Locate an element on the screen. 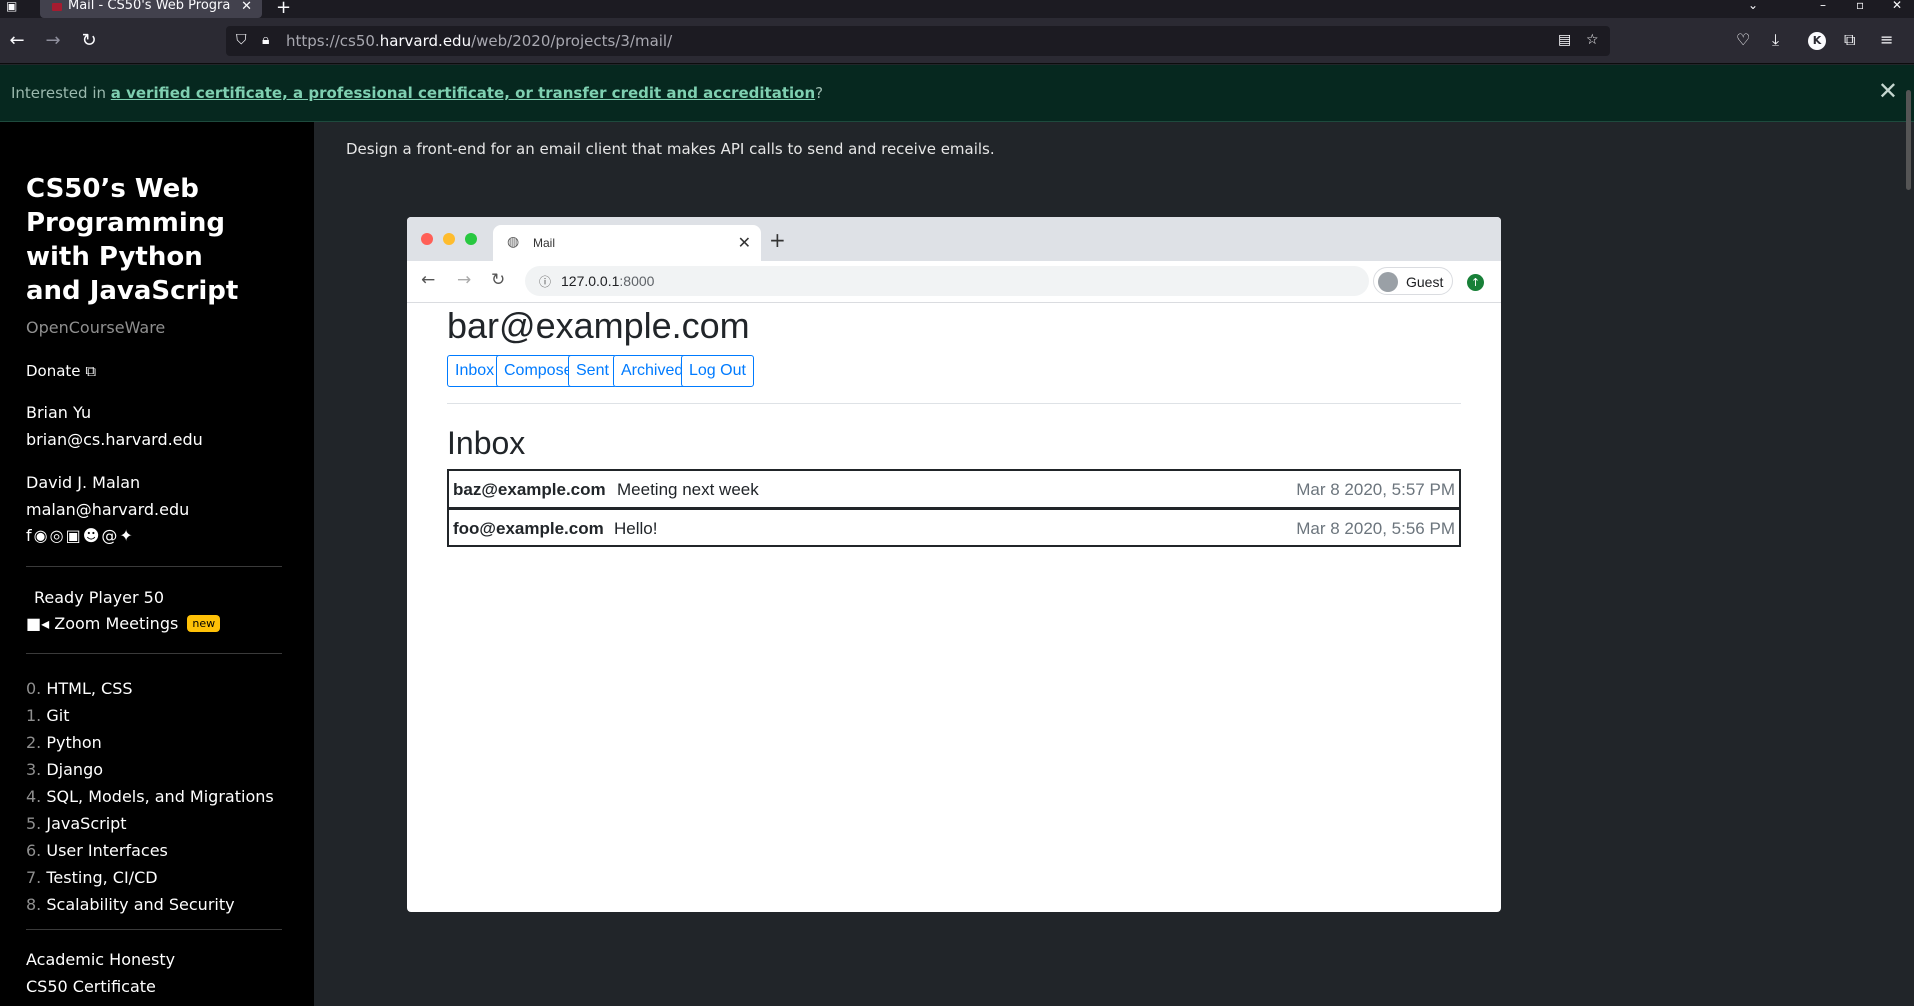 The width and height of the screenshot is (1914, 1006). github-icon: ◉ is located at coordinates (42, 535).